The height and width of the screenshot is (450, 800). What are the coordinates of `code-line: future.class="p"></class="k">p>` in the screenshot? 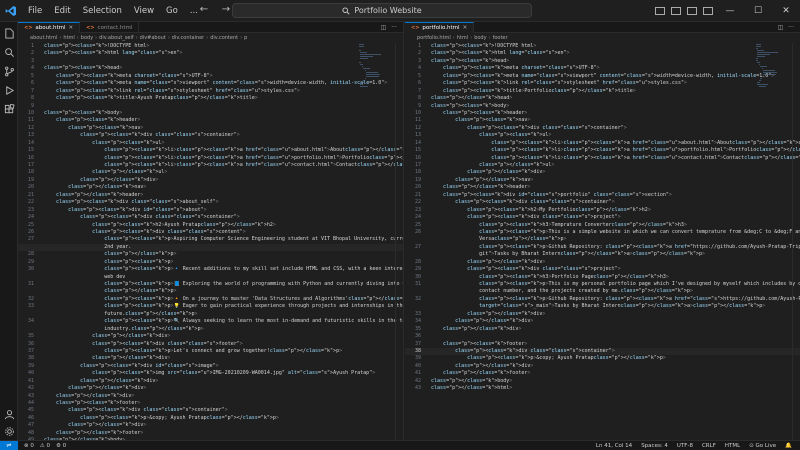 It's located at (210, 314).